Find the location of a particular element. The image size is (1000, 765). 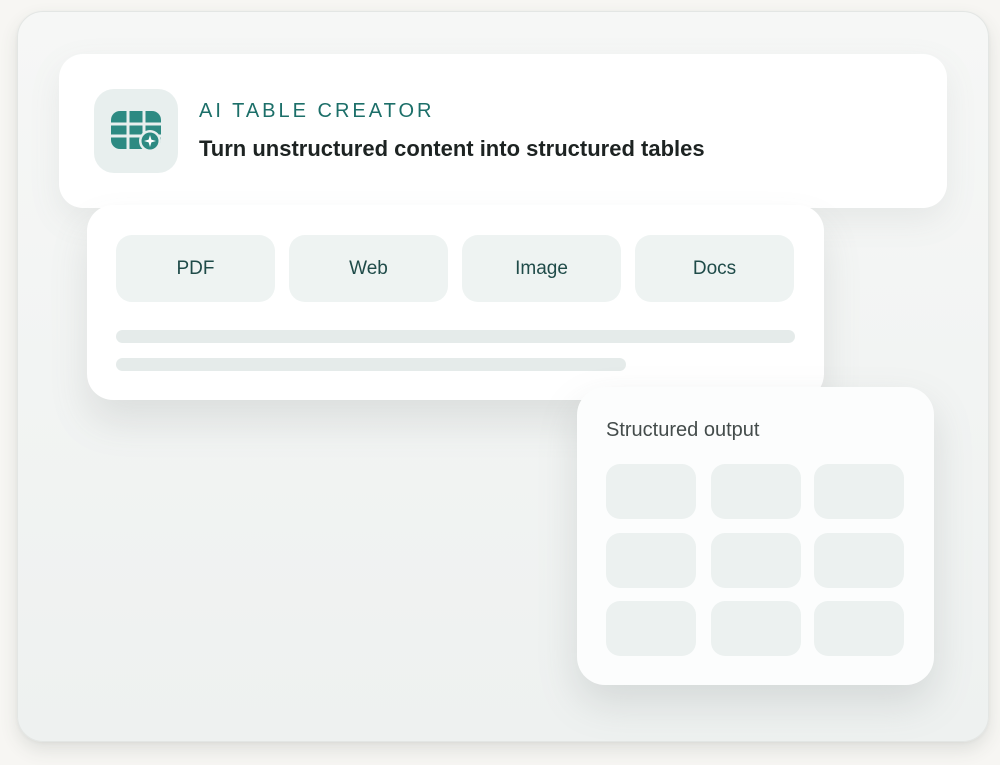

structured-output-card: Structured output is located at coordinates (755, 536).